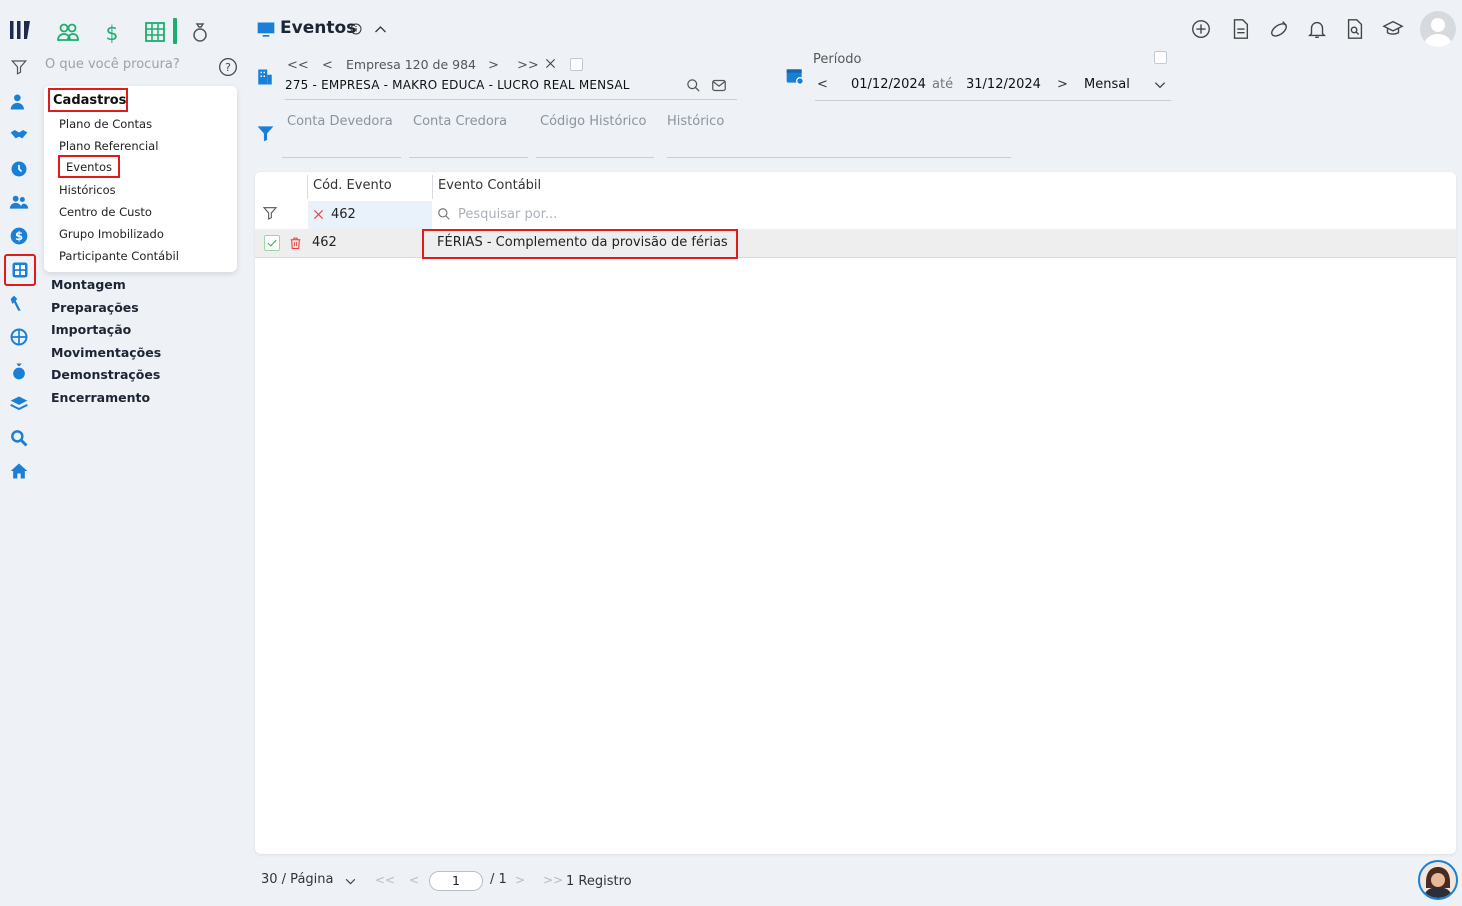  I want to click on menu-group-importacao: Importação, so click(91, 329).